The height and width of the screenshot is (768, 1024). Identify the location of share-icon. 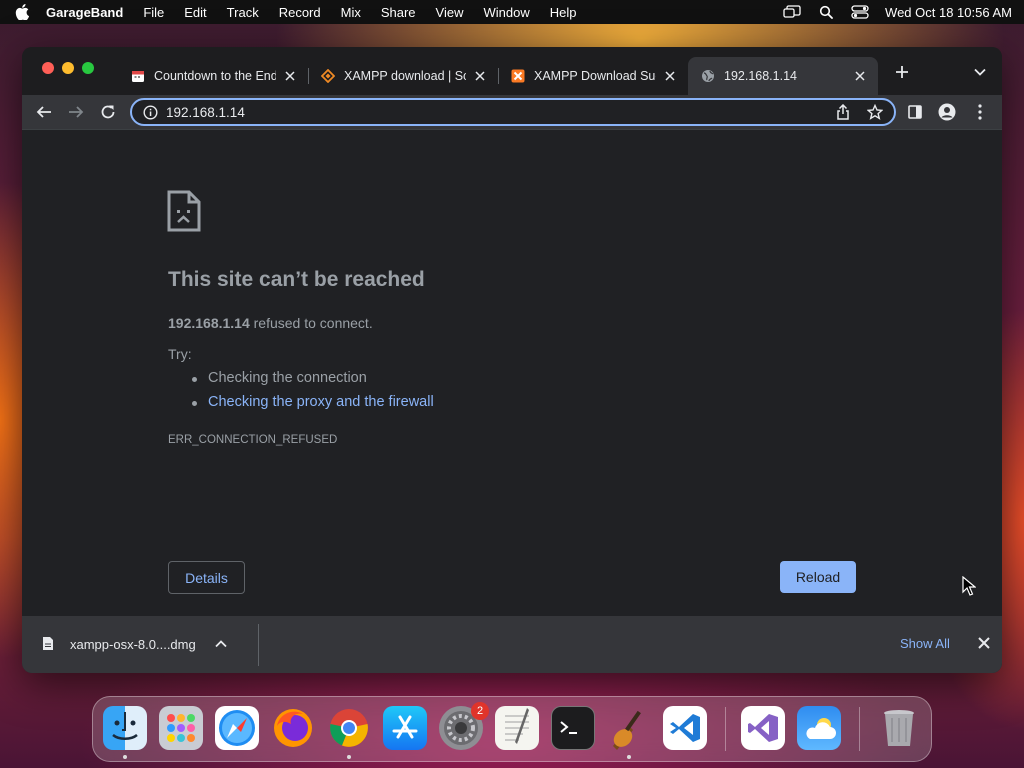
(843, 112).